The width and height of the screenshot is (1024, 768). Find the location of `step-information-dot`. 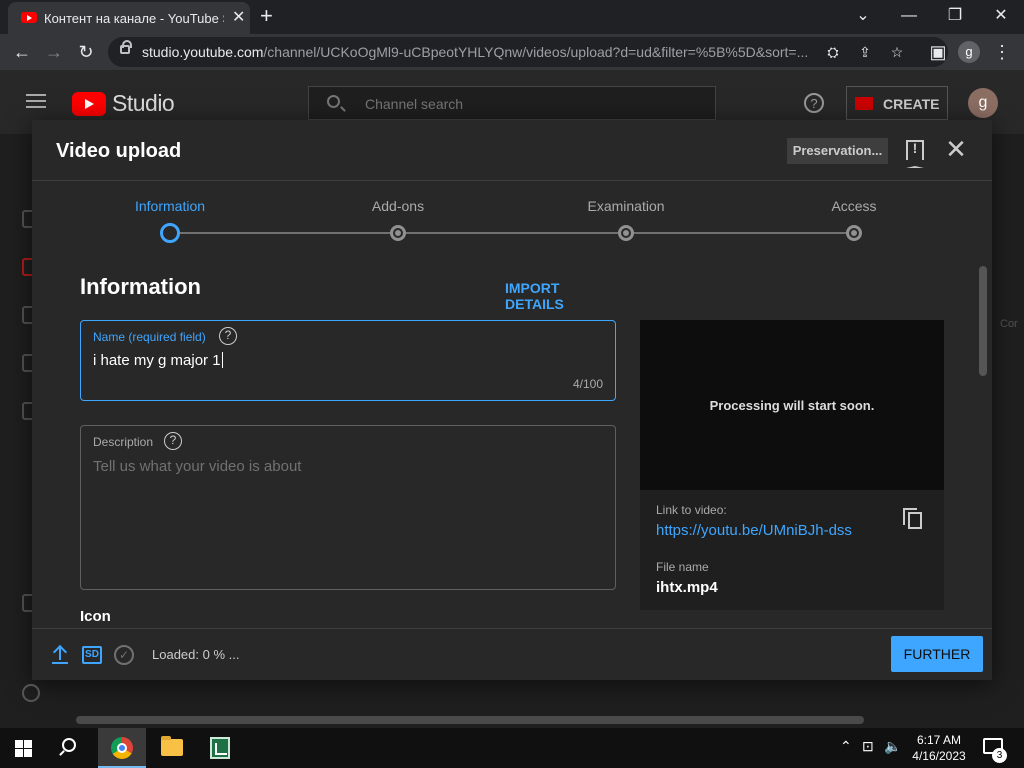

step-information-dot is located at coordinates (170, 233).